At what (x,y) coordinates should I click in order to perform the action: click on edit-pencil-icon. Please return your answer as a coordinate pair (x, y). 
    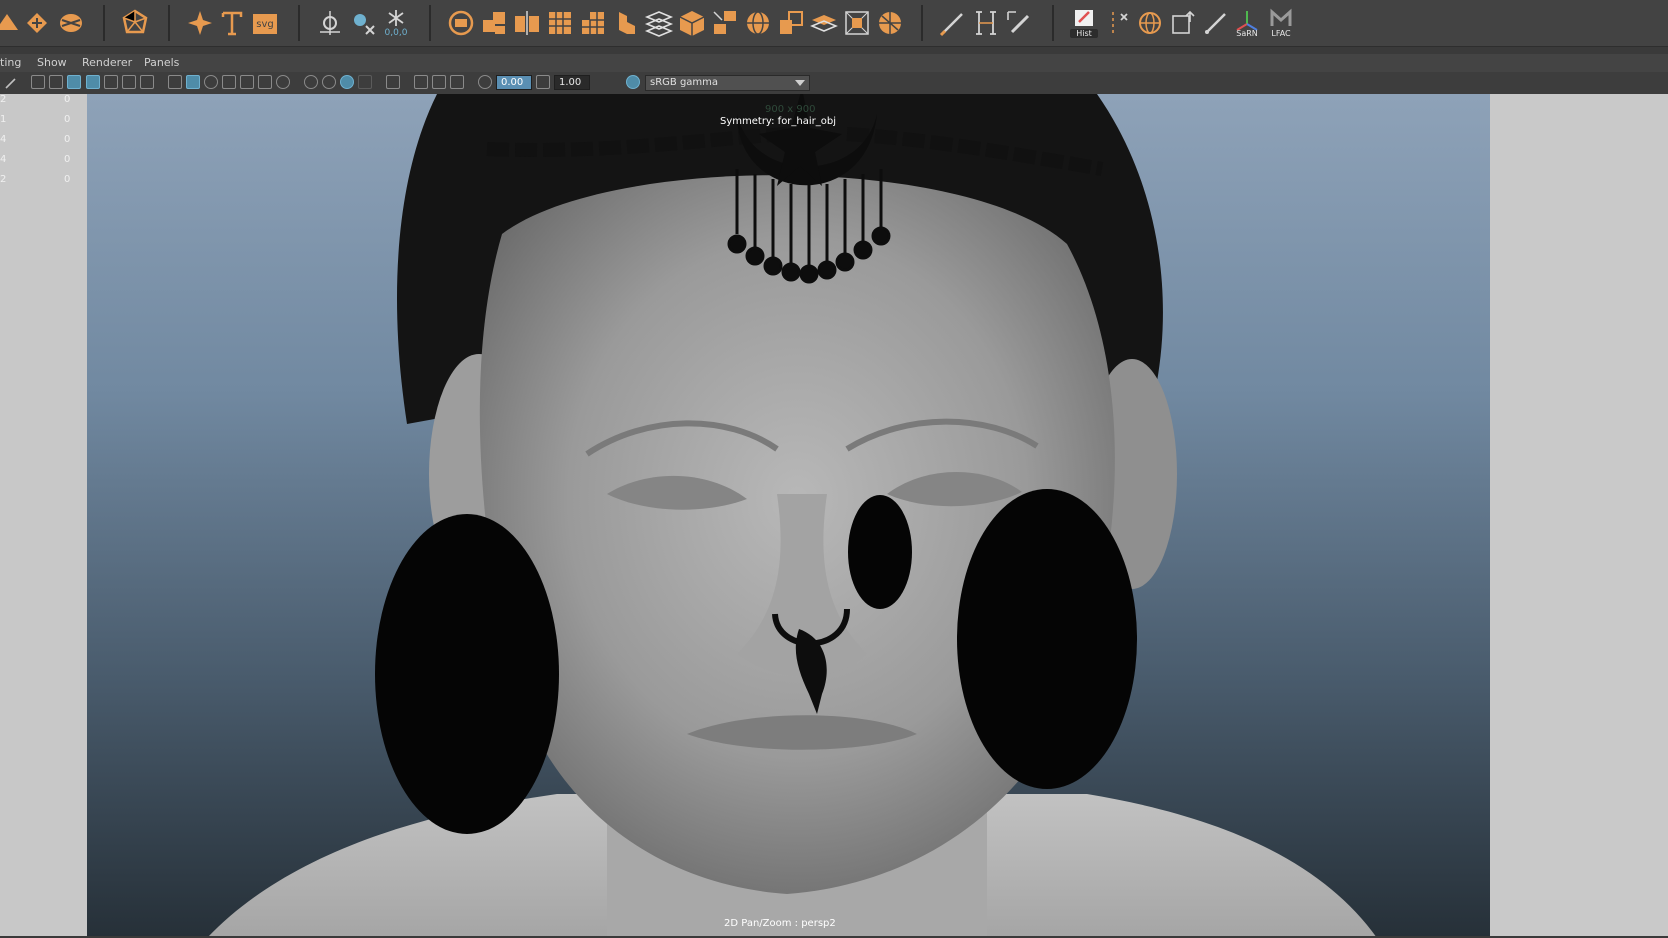
    Looking at the image, I should click on (1019, 23).